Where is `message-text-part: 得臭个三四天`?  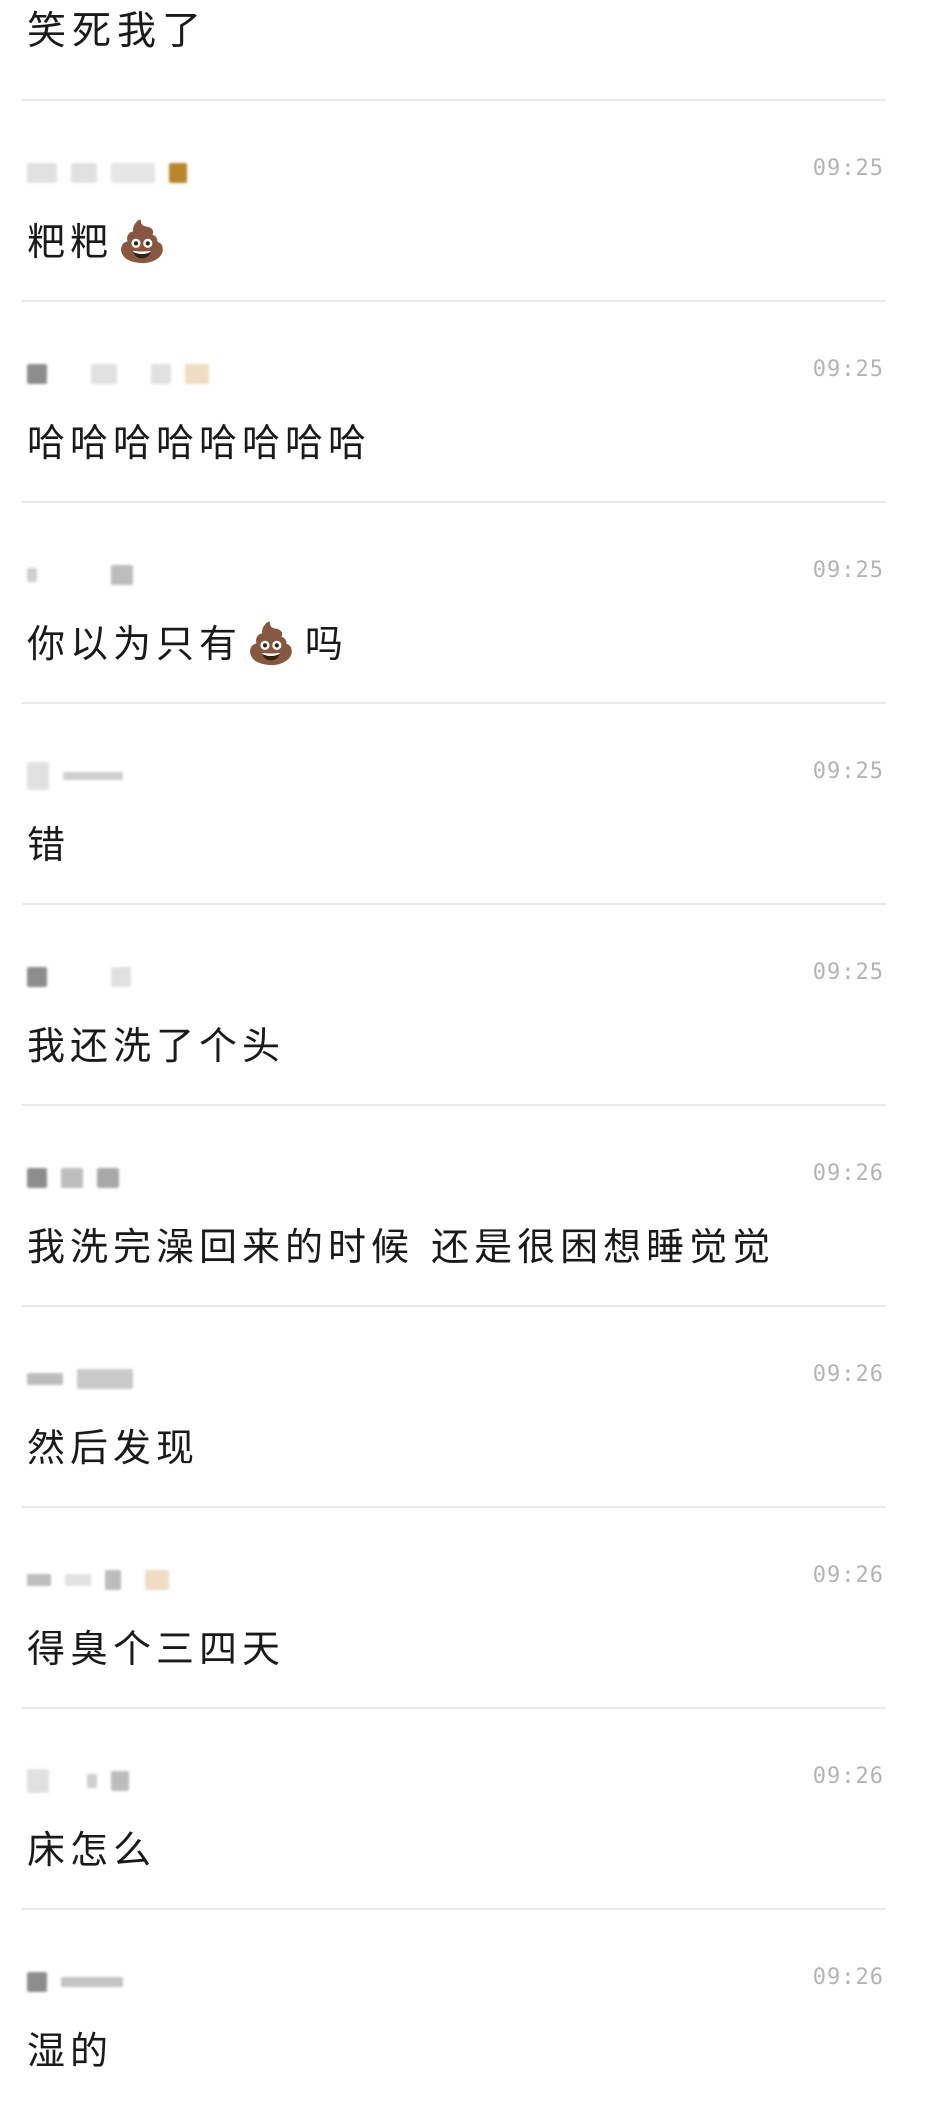
message-text-part: 得臭个三四天 is located at coordinates (156, 1649).